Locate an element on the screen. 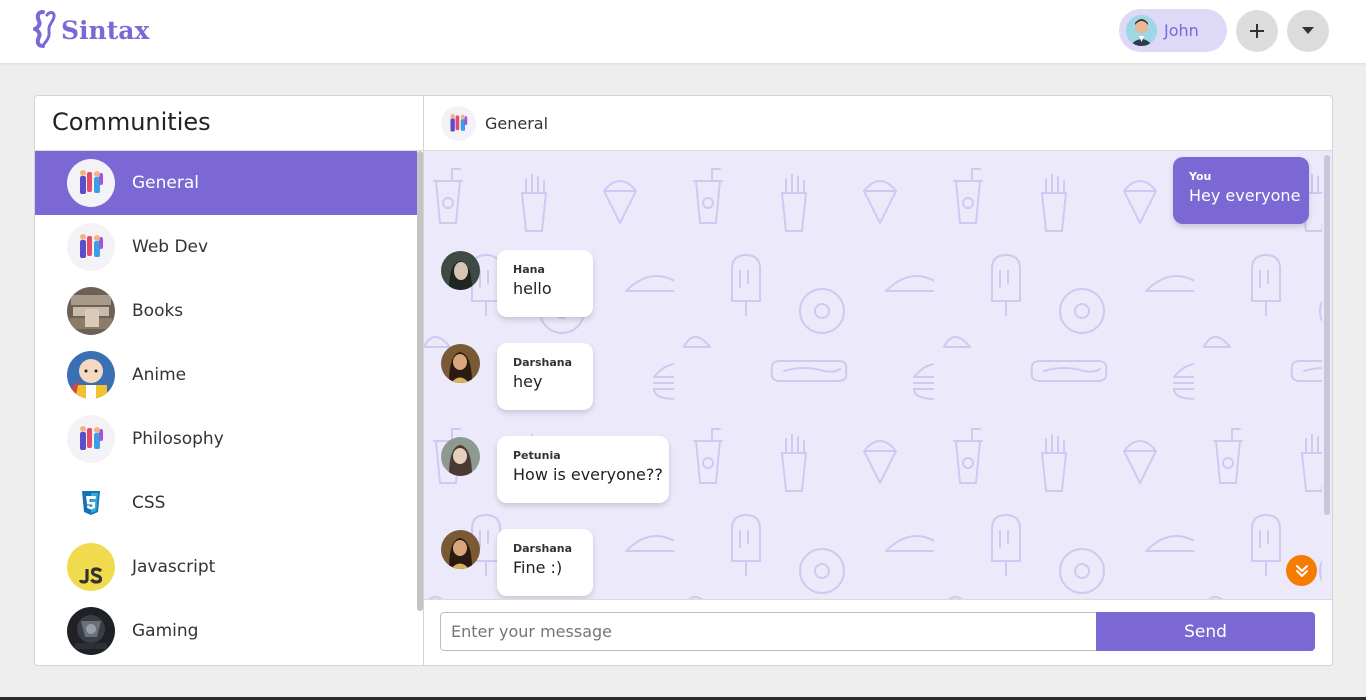 The height and width of the screenshot is (700, 1366). chat-community-avatar is located at coordinates (458, 123).